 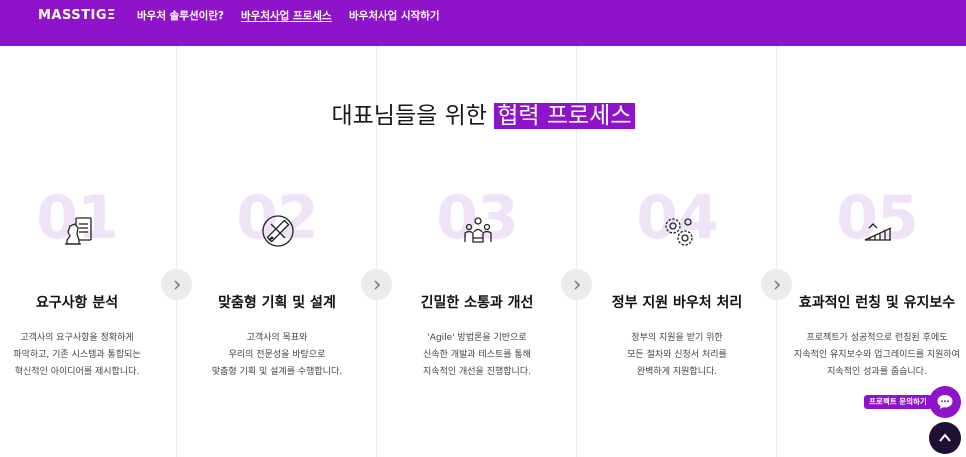 I want to click on launch-ramp-icon, so click(x=878, y=232).